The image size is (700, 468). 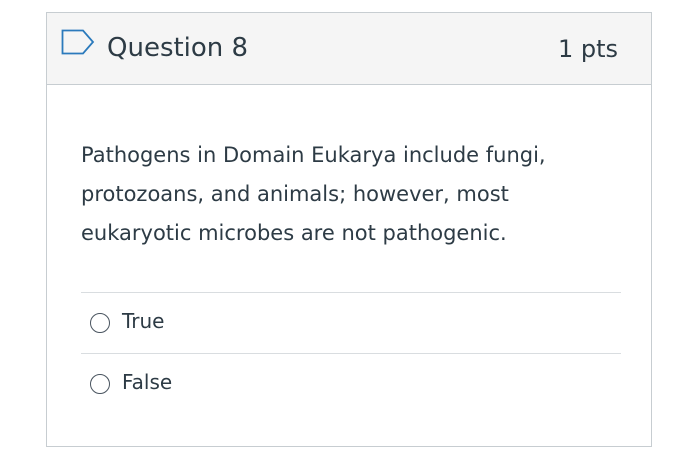 I want to click on flag-outline-icon, so click(x=78, y=42).